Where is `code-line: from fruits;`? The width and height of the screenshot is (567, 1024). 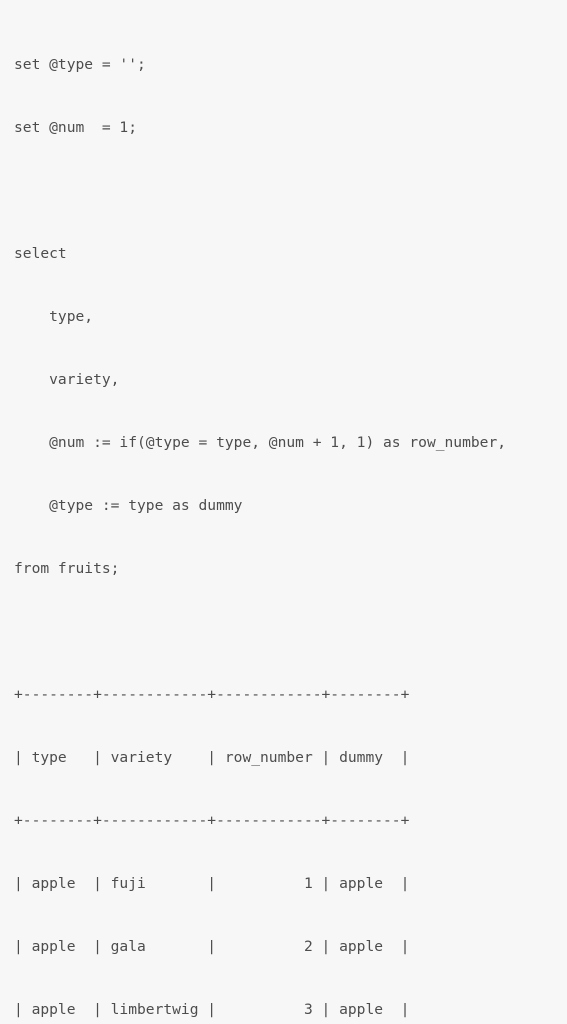
code-line: from fruits; is located at coordinates (67, 568).